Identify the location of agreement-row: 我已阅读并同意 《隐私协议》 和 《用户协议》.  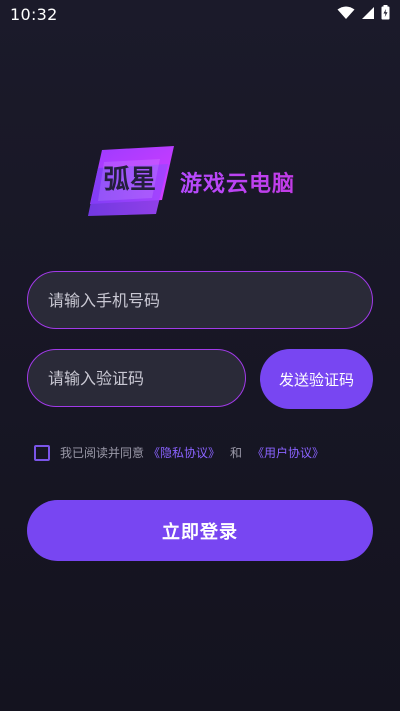
(181, 452).